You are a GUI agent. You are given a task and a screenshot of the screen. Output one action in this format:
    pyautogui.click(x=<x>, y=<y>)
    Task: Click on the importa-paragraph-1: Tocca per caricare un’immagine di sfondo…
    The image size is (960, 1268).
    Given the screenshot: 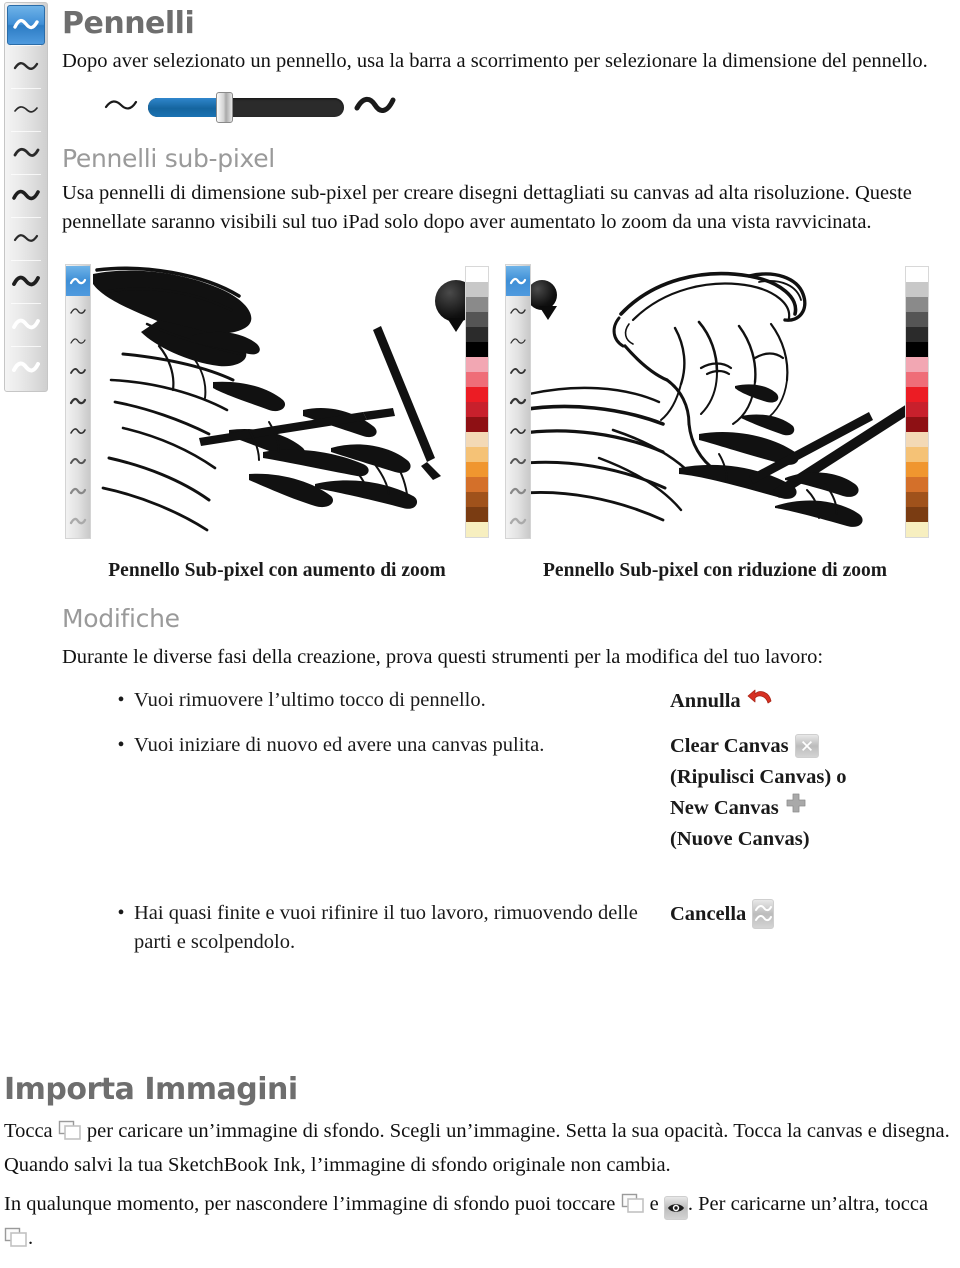 What is the action you would take?
    pyautogui.click(x=480, y=1148)
    